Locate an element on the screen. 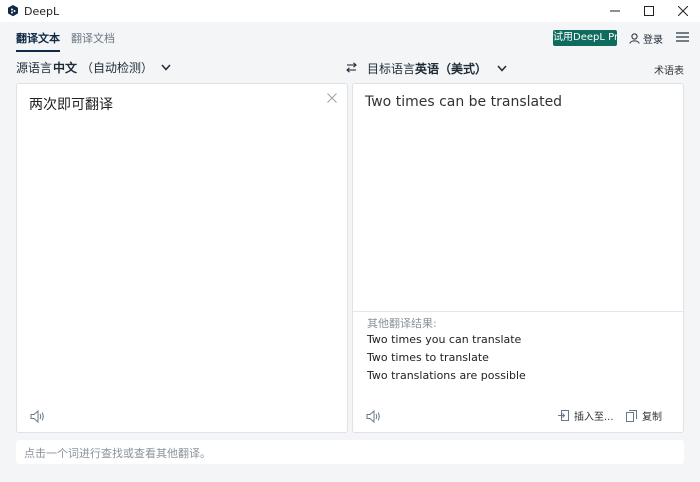  login-button: 登录 is located at coordinates (646, 38).